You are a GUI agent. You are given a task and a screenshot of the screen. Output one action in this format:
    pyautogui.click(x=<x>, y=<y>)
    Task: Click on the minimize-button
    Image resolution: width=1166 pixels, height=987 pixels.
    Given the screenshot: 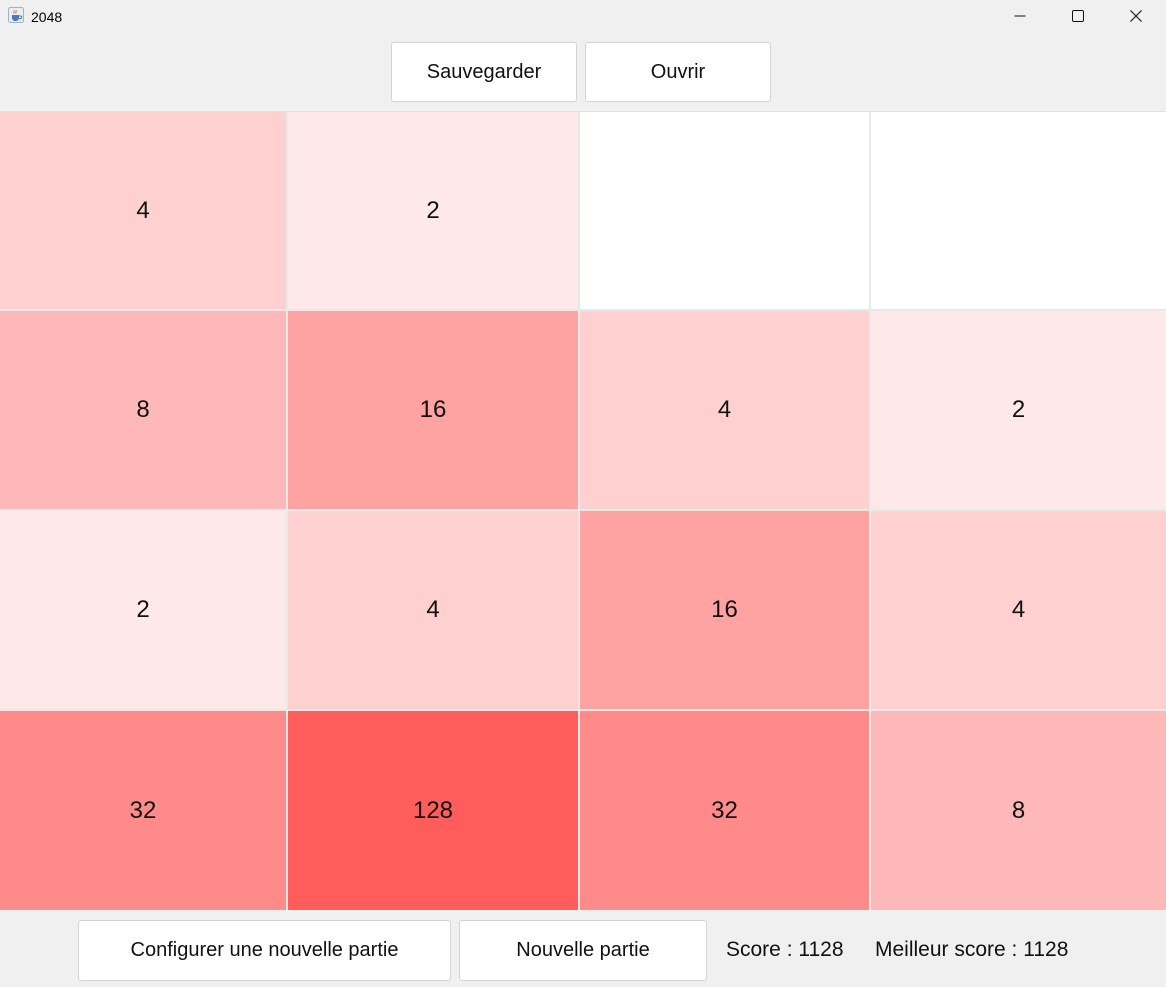 What is the action you would take?
    pyautogui.click(x=1020, y=16)
    